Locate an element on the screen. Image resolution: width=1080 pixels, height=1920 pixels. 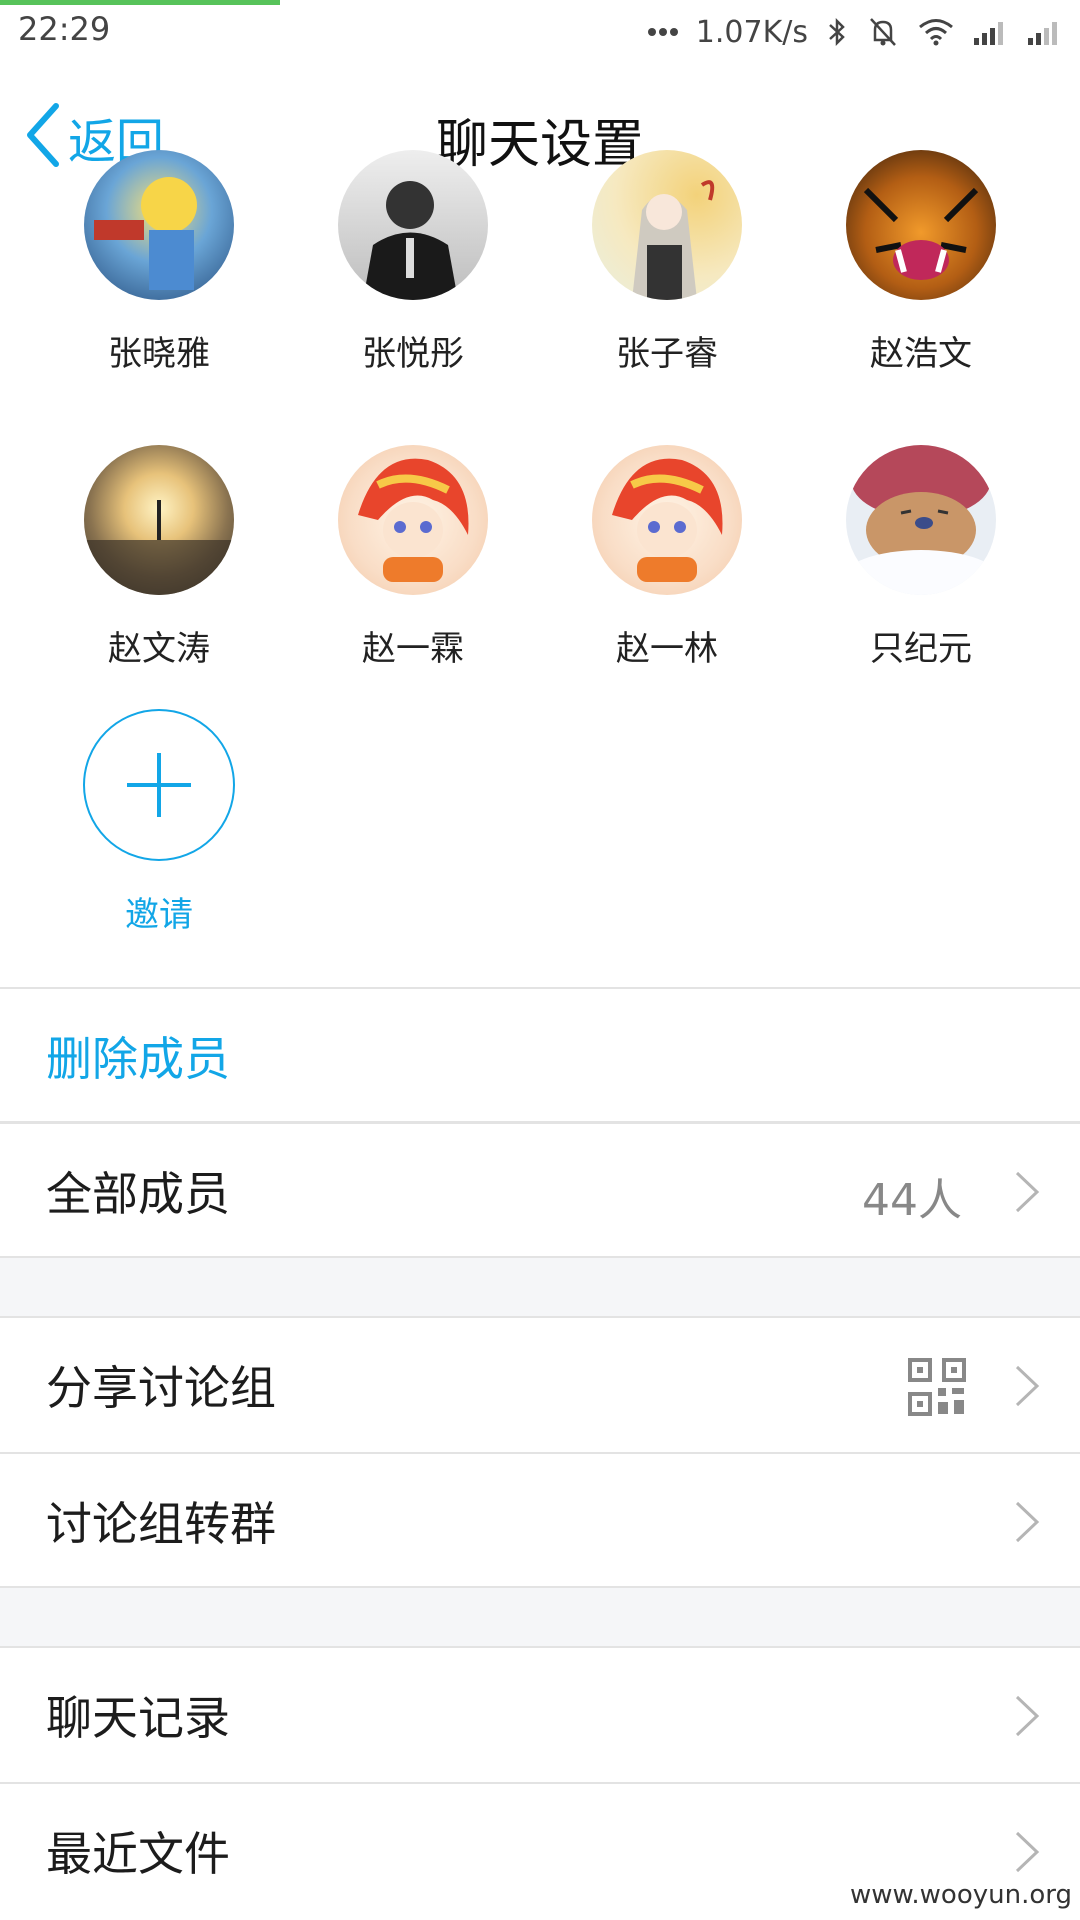
recent-files-label: 最近文件 is located at coordinates (138, 1854).